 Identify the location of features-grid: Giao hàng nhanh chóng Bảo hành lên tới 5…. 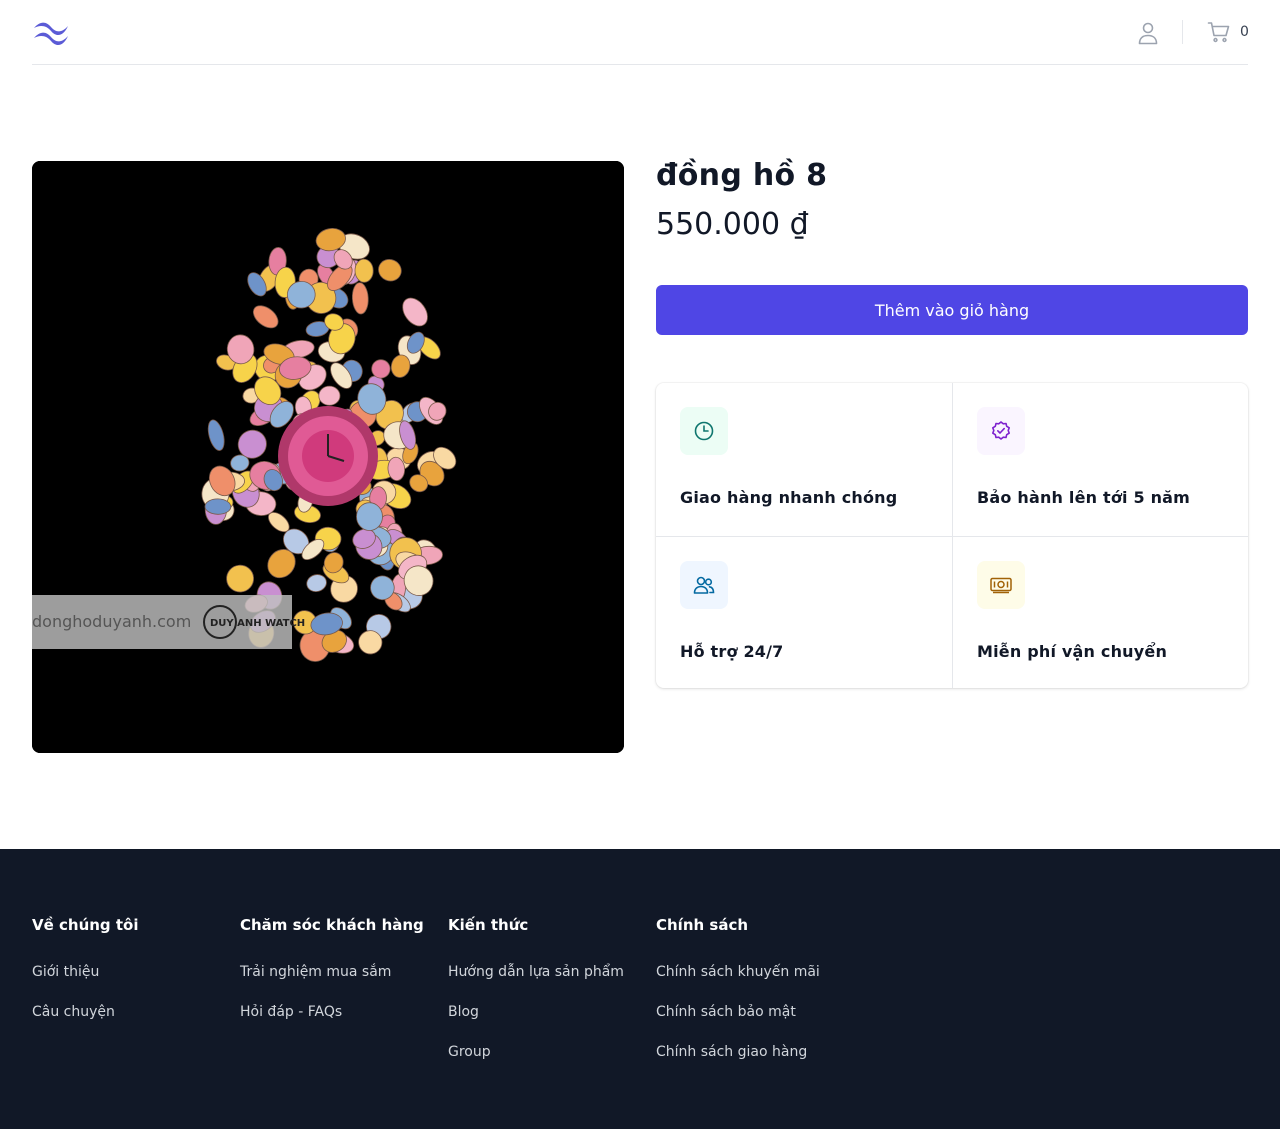
(952, 535).